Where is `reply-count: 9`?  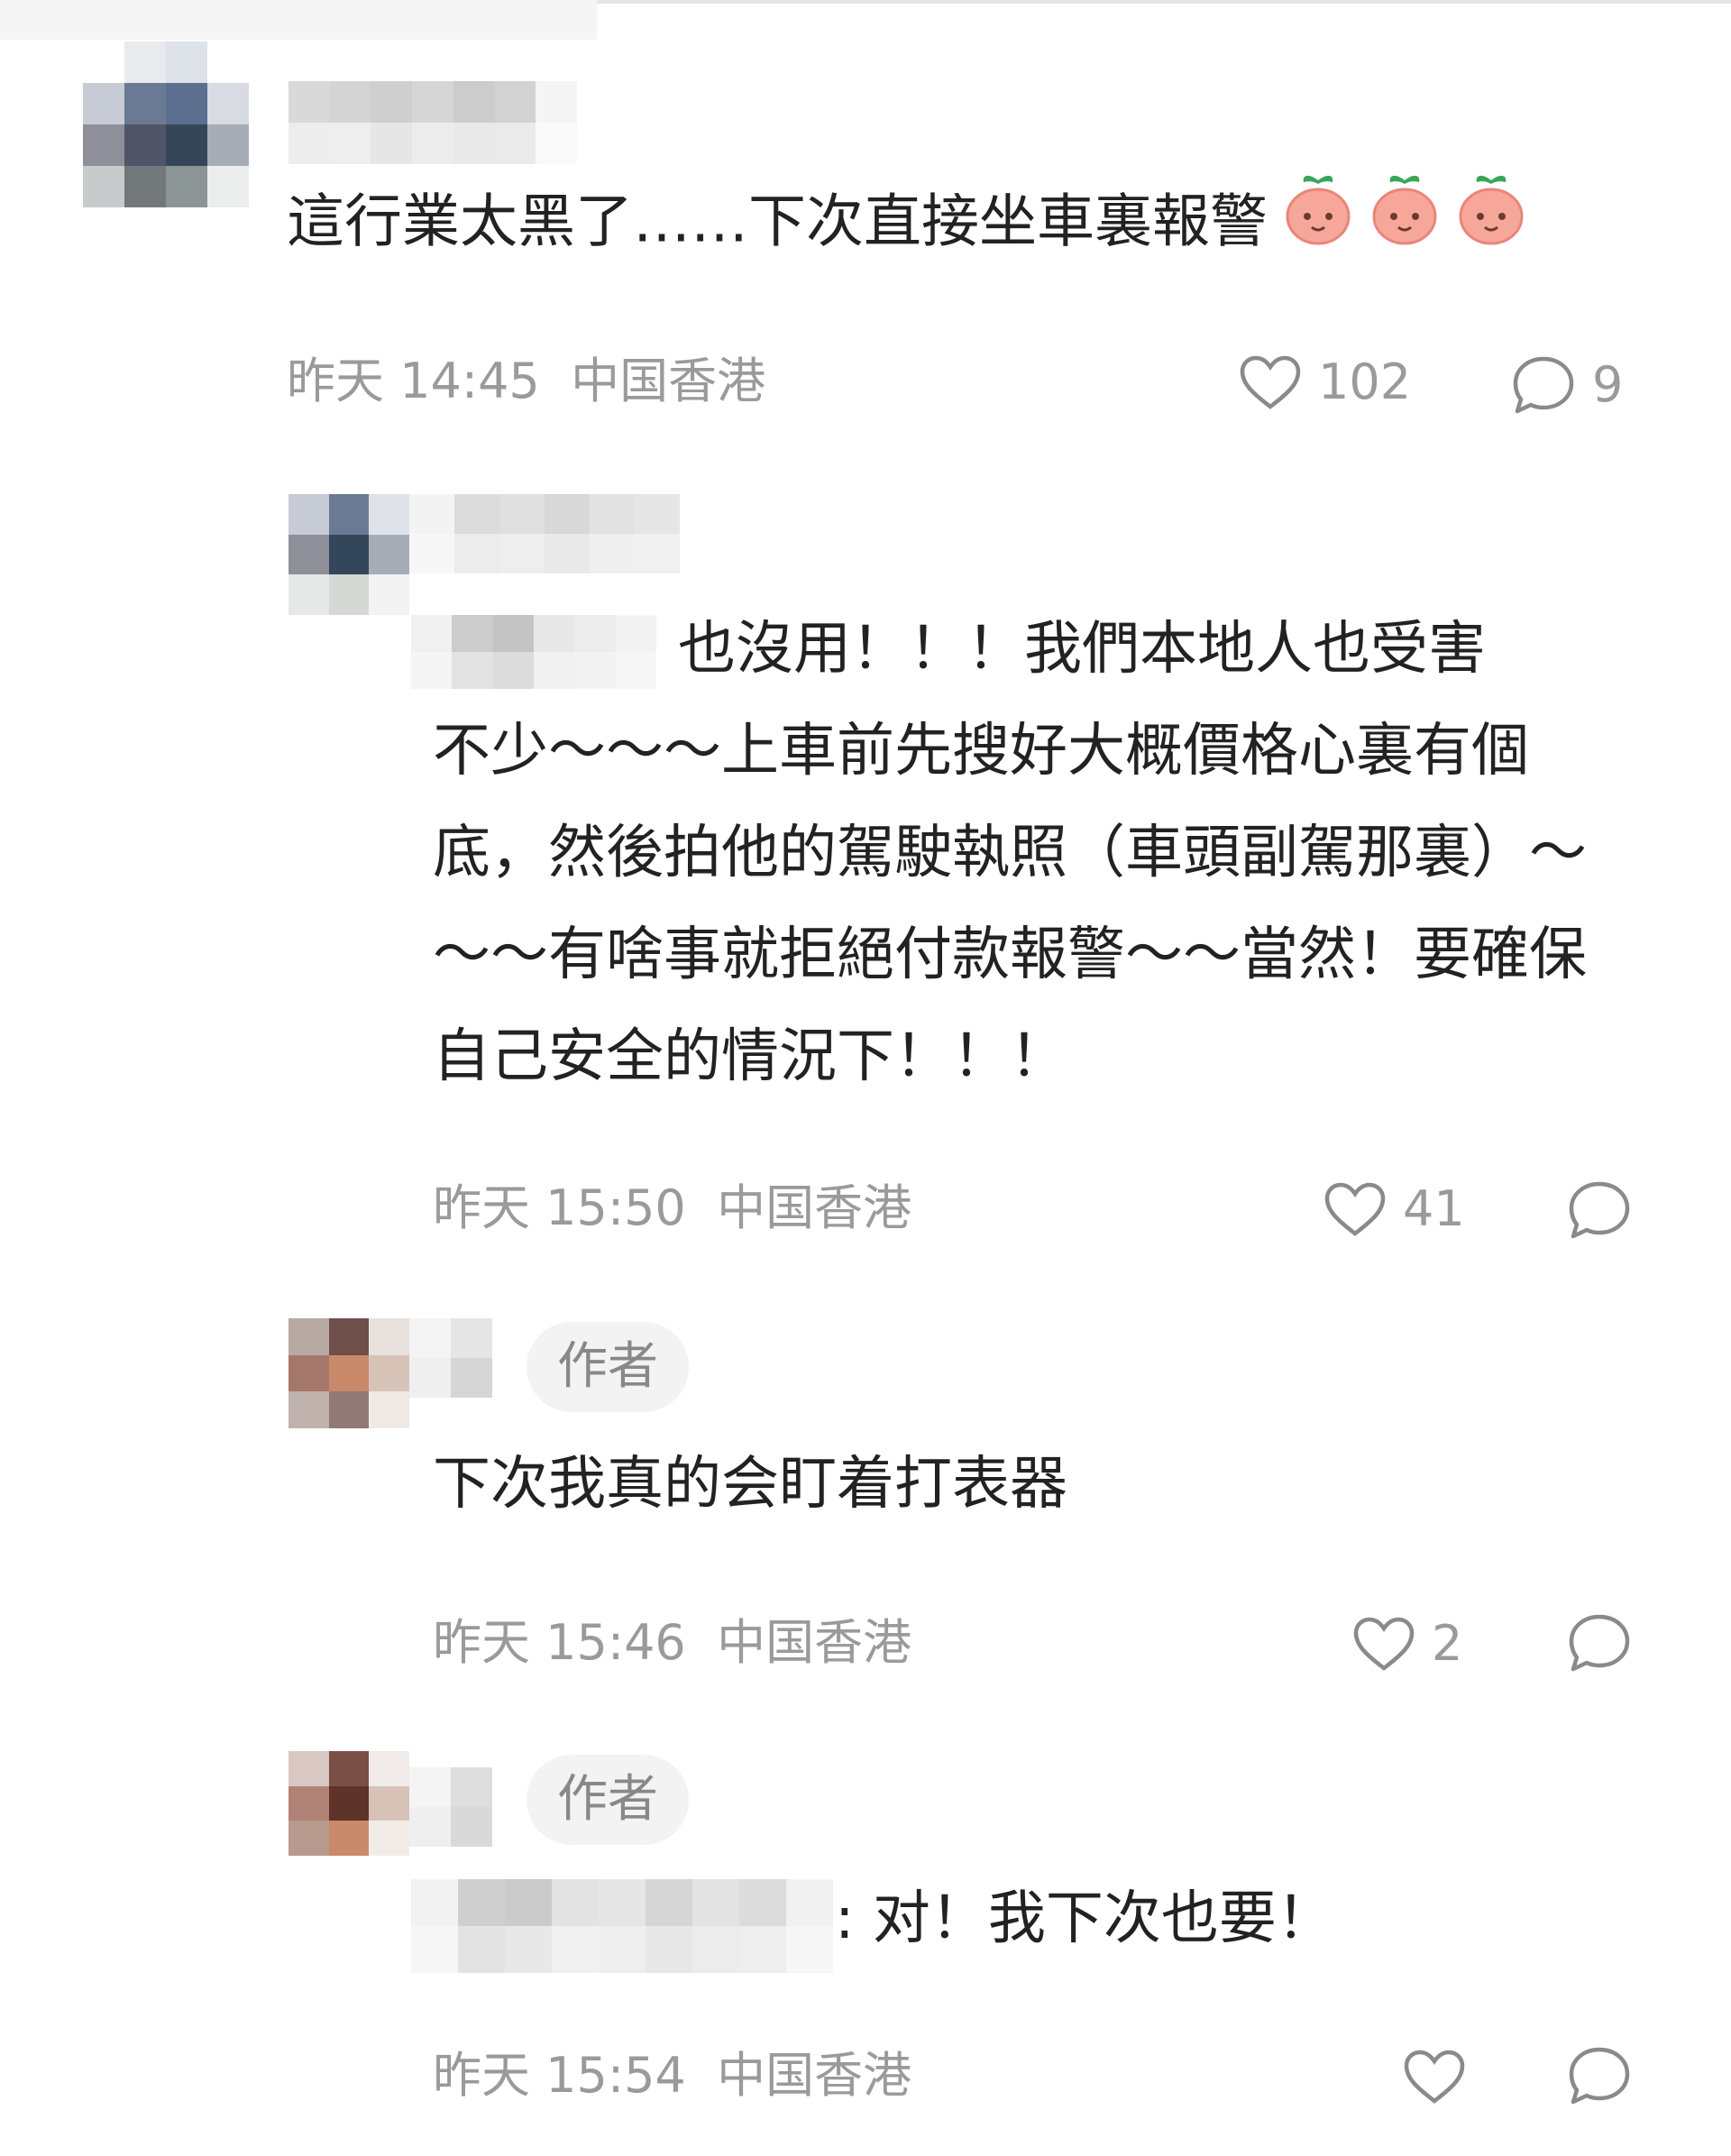 reply-count: 9 is located at coordinates (1608, 384).